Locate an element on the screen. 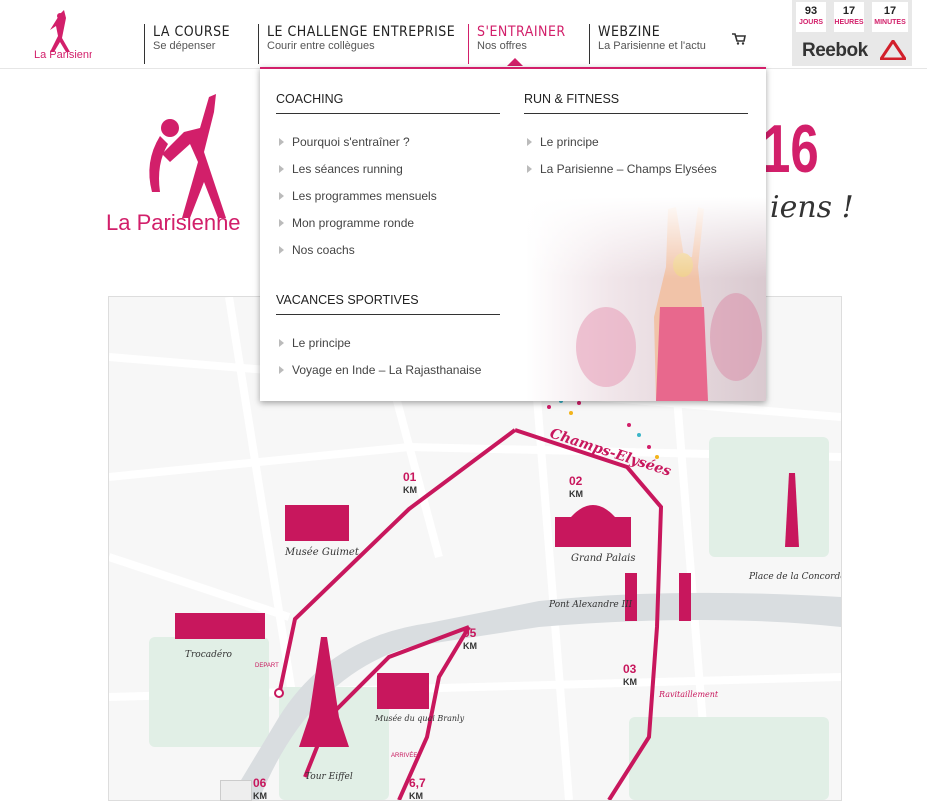 The image size is (927, 801). horizontal-scrollbar is located at coordinates (236, 790).